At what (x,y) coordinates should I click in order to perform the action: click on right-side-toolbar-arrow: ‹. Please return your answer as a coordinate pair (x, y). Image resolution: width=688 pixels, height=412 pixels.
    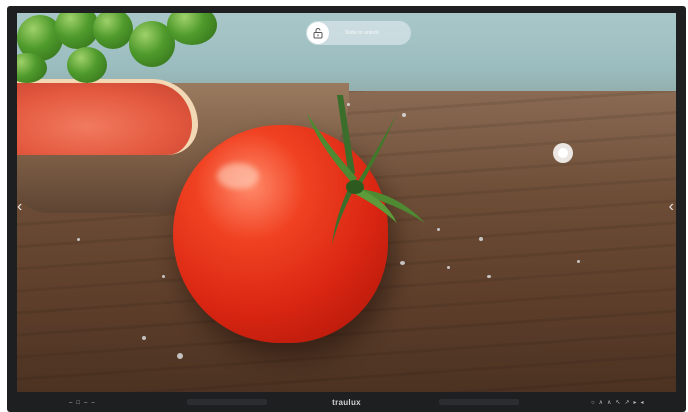
    Looking at the image, I should click on (671, 207).